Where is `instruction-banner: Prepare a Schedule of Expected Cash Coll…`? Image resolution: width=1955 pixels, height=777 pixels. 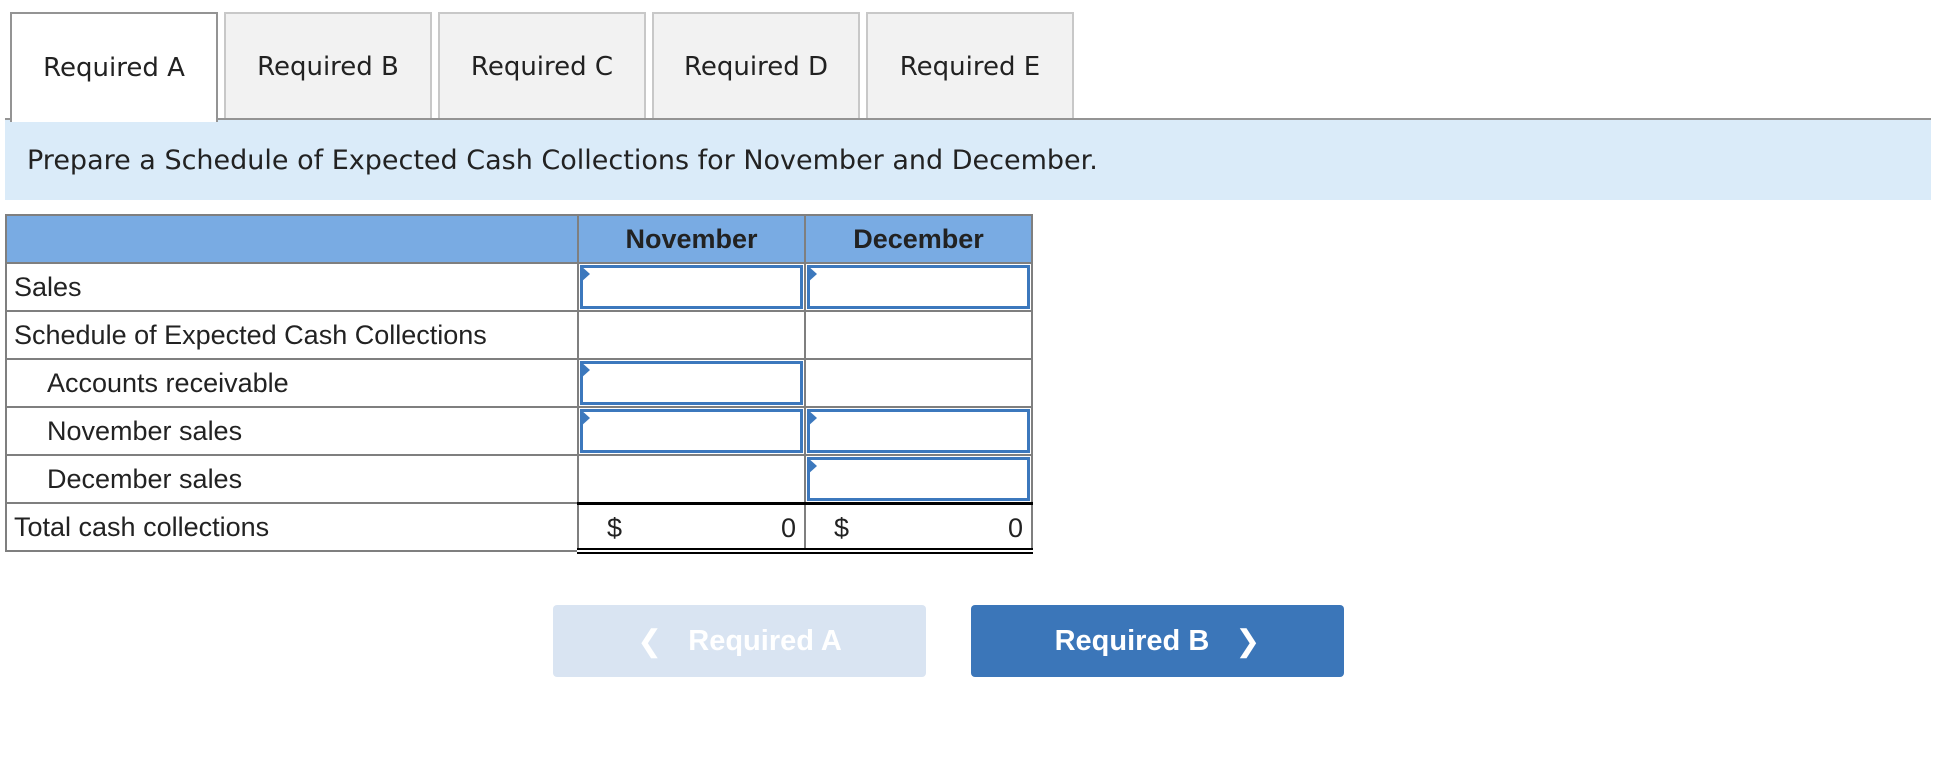
instruction-banner: Prepare a Schedule of Expected Cash Coll… is located at coordinates (968, 160).